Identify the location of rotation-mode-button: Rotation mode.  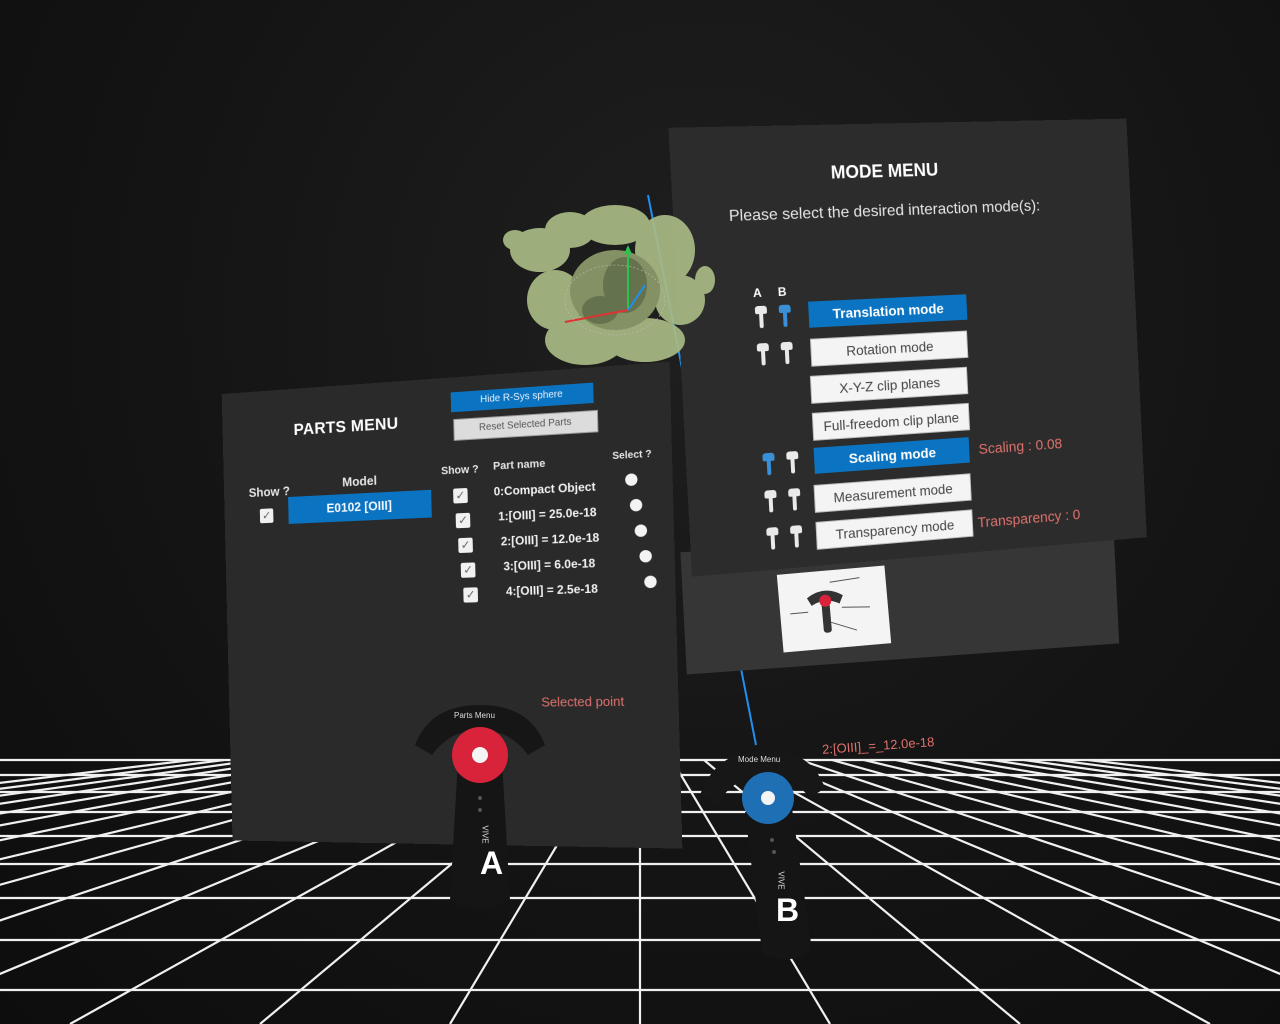
(889, 348).